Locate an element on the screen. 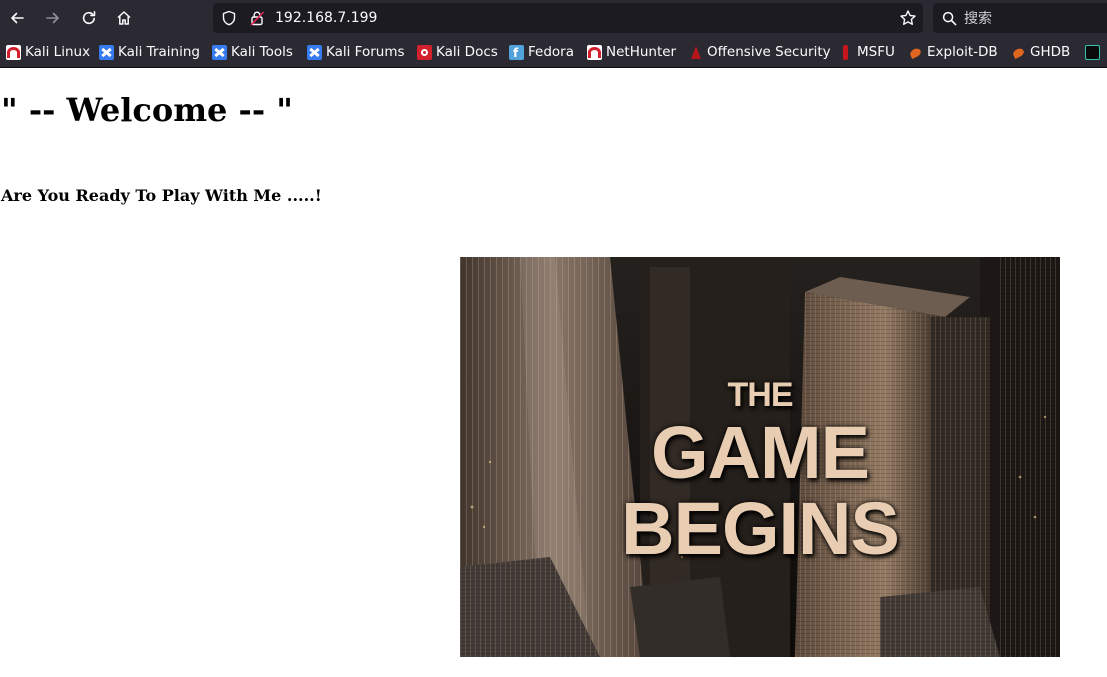 The image size is (1107, 677). address-bar: 192.168.7.199 is located at coordinates (568, 18).